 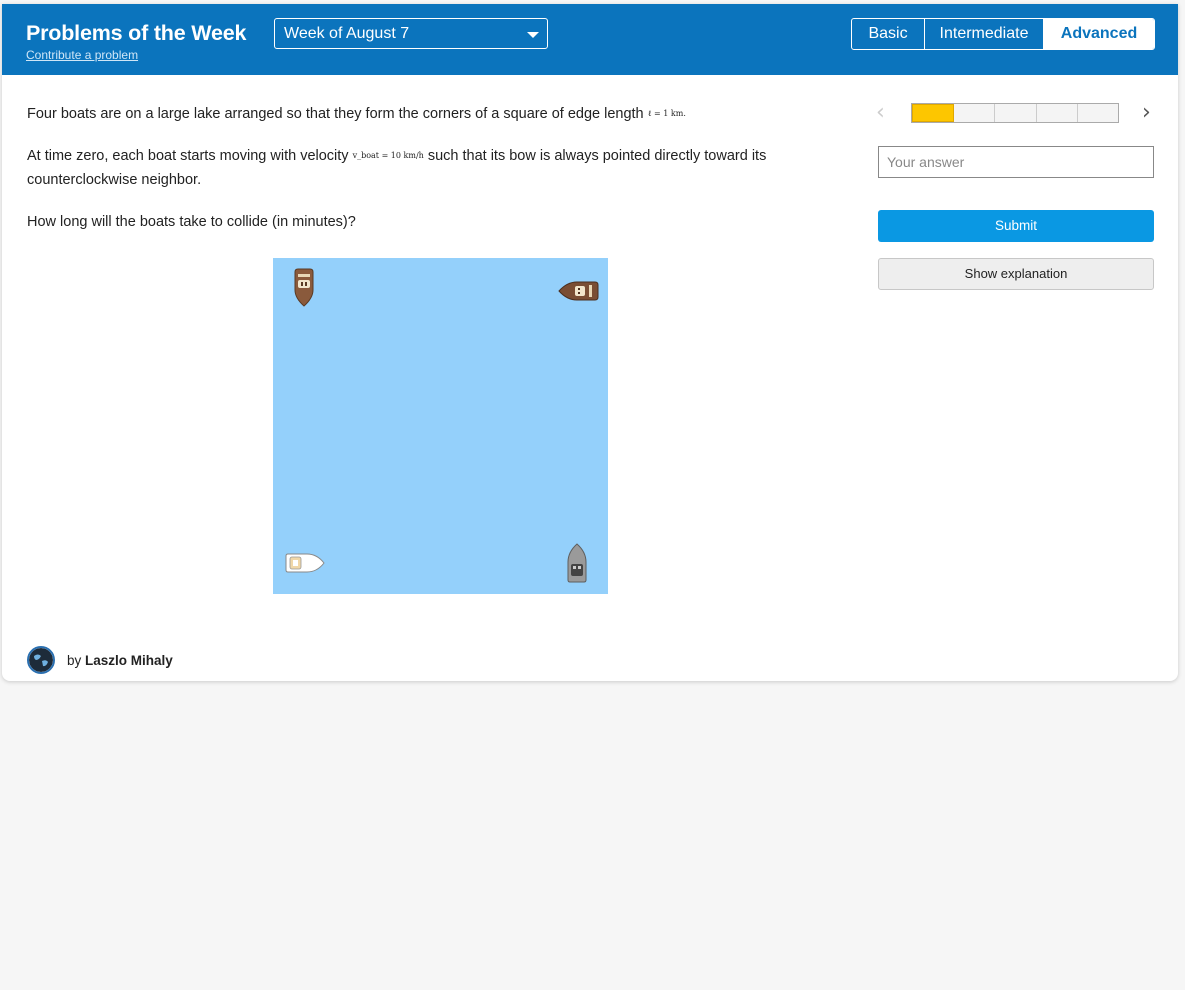 I want to click on boat-brown-top-right, so click(x=578, y=291).